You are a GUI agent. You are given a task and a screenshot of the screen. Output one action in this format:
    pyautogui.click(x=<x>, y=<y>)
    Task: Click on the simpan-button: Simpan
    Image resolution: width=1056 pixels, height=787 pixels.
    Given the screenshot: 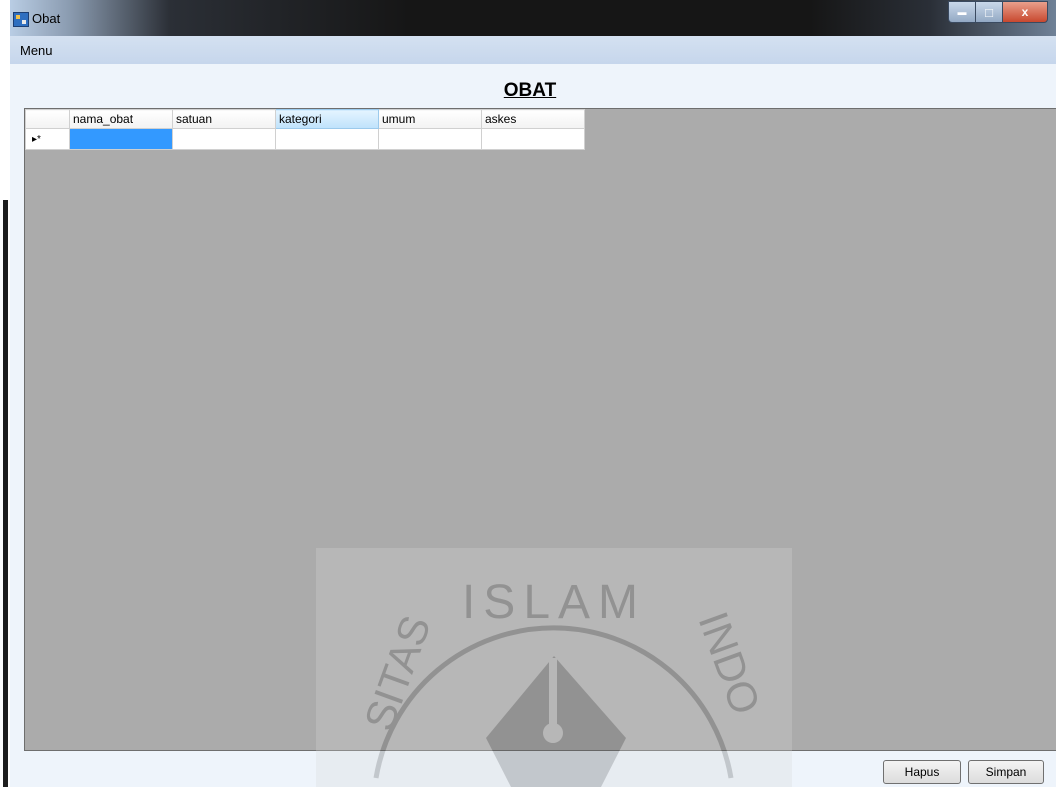 What is the action you would take?
    pyautogui.click(x=1006, y=772)
    